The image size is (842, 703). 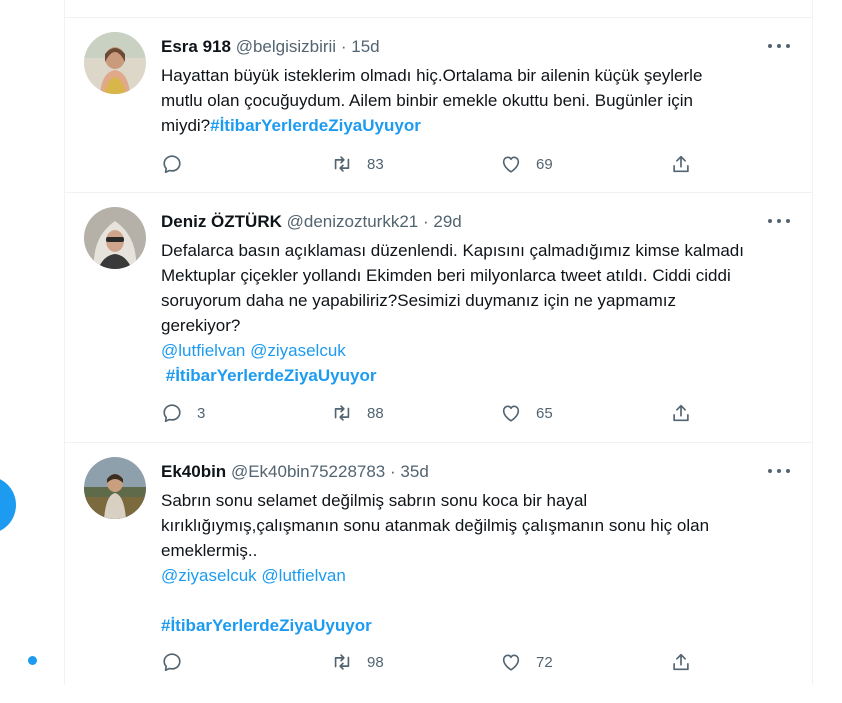 What do you see at coordinates (209, 550) in the screenshot?
I see `tweet-text-line: emeklermiş..` at bounding box center [209, 550].